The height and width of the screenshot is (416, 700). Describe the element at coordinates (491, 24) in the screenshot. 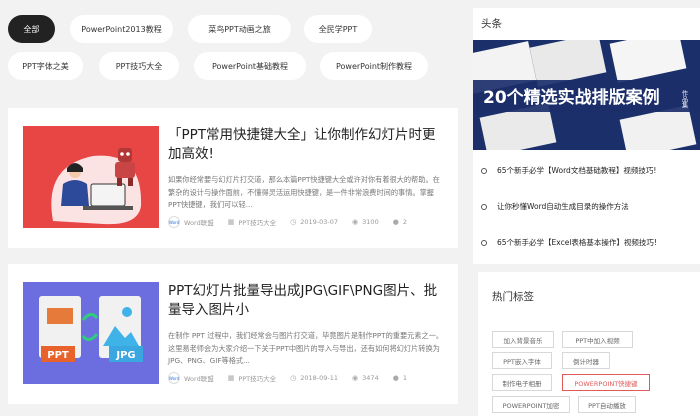

I see `headlines-title: 头条` at that location.